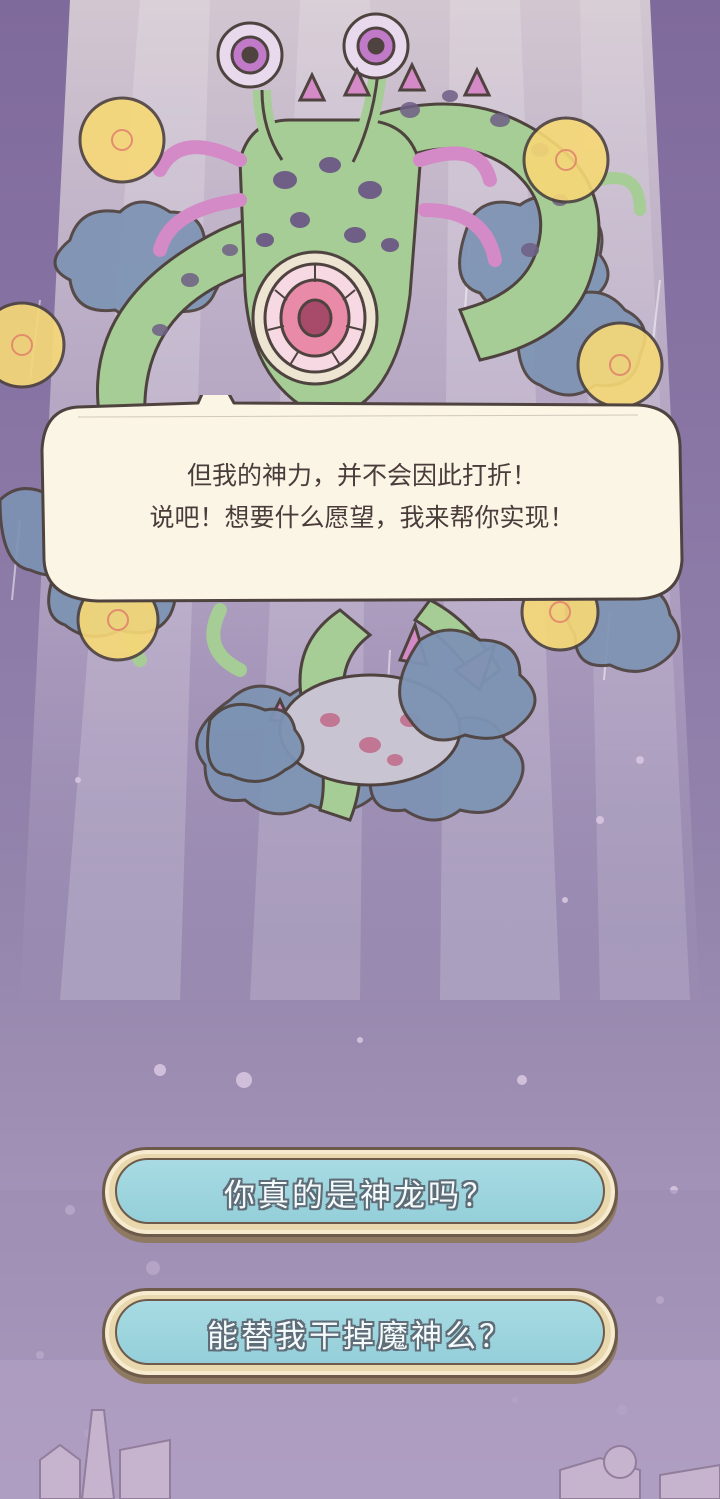 This screenshot has width=720, height=1499. What do you see at coordinates (362, 497) in the screenshot?
I see `dialog-text: 但我的神力，并不会因此打折！ 说吧！想要什么愿望，我来帮你实现！` at bounding box center [362, 497].